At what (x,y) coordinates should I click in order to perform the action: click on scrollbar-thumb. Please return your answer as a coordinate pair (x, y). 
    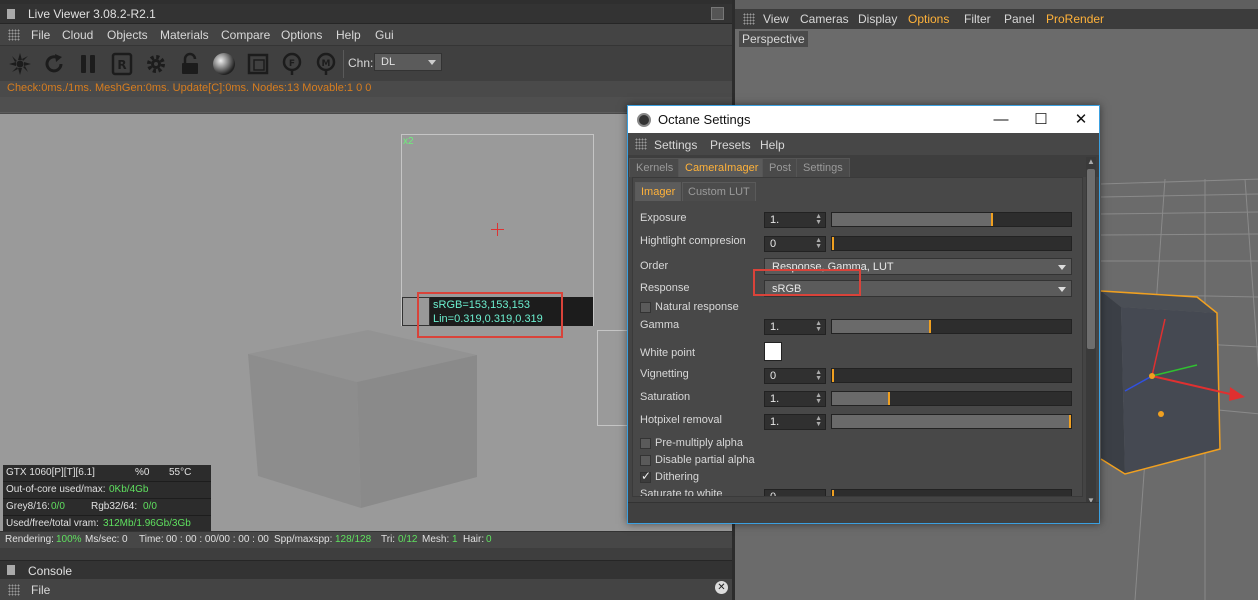
    Looking at the image, I should click on (1091, 259).